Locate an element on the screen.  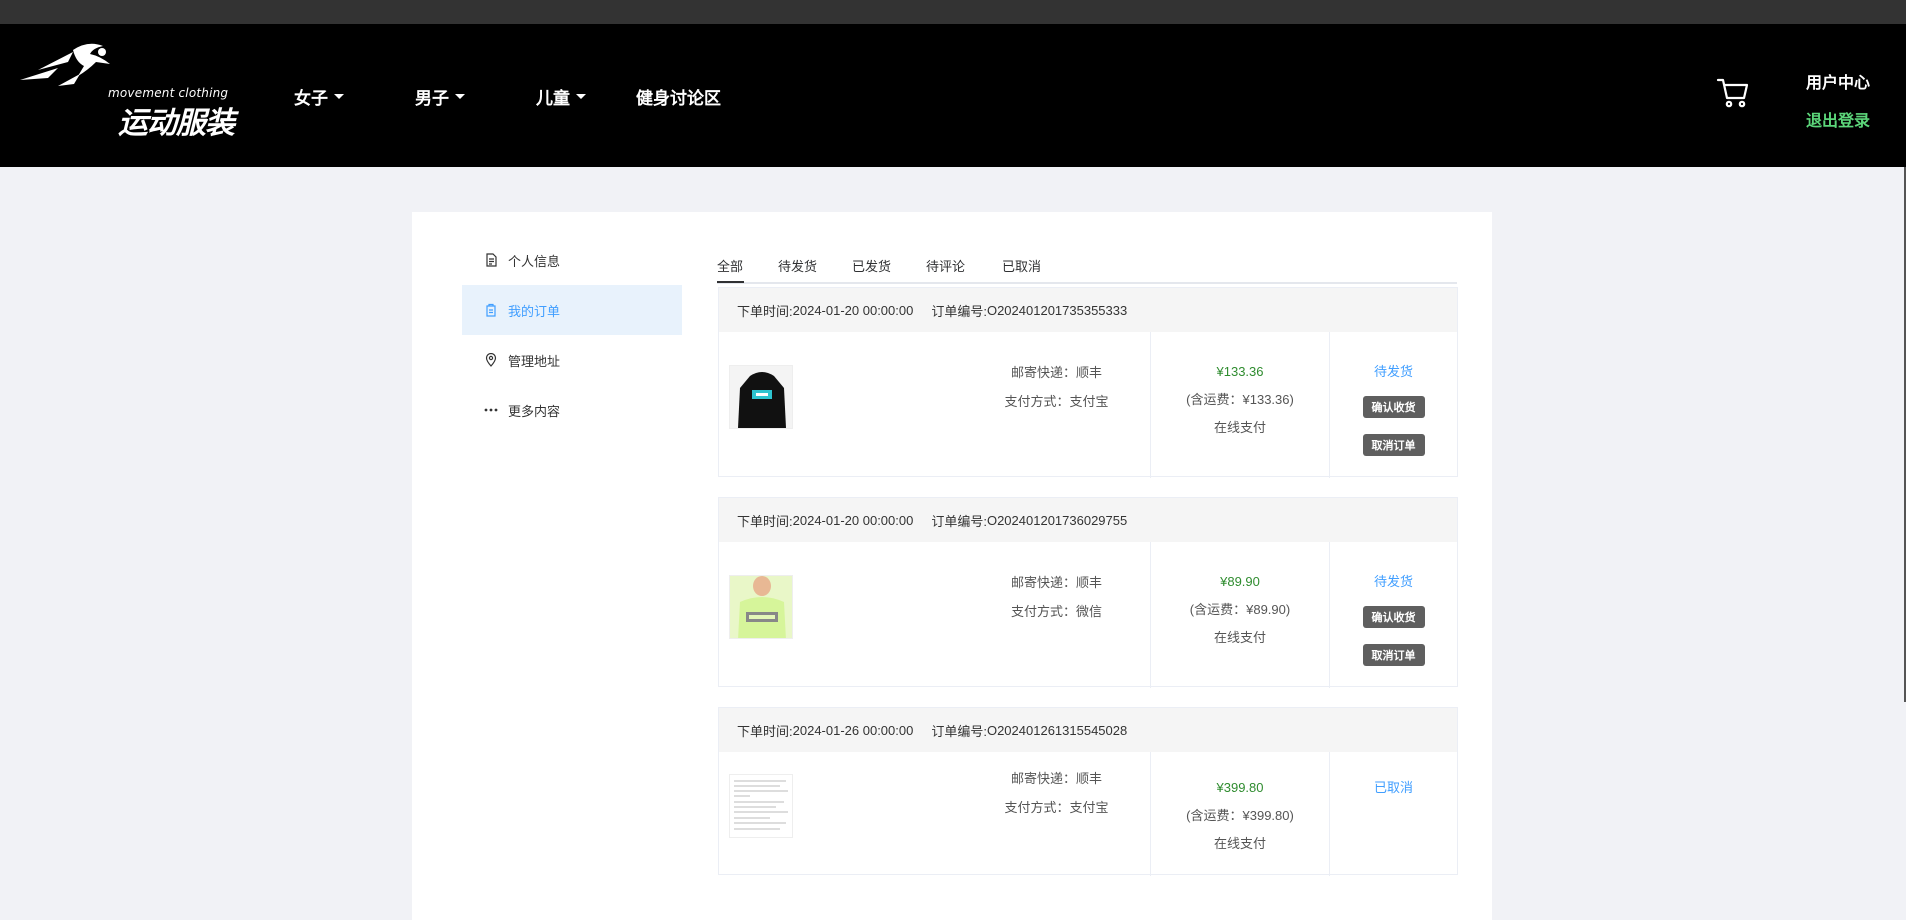
location-pin-icon is located at coordinates (491, 360).